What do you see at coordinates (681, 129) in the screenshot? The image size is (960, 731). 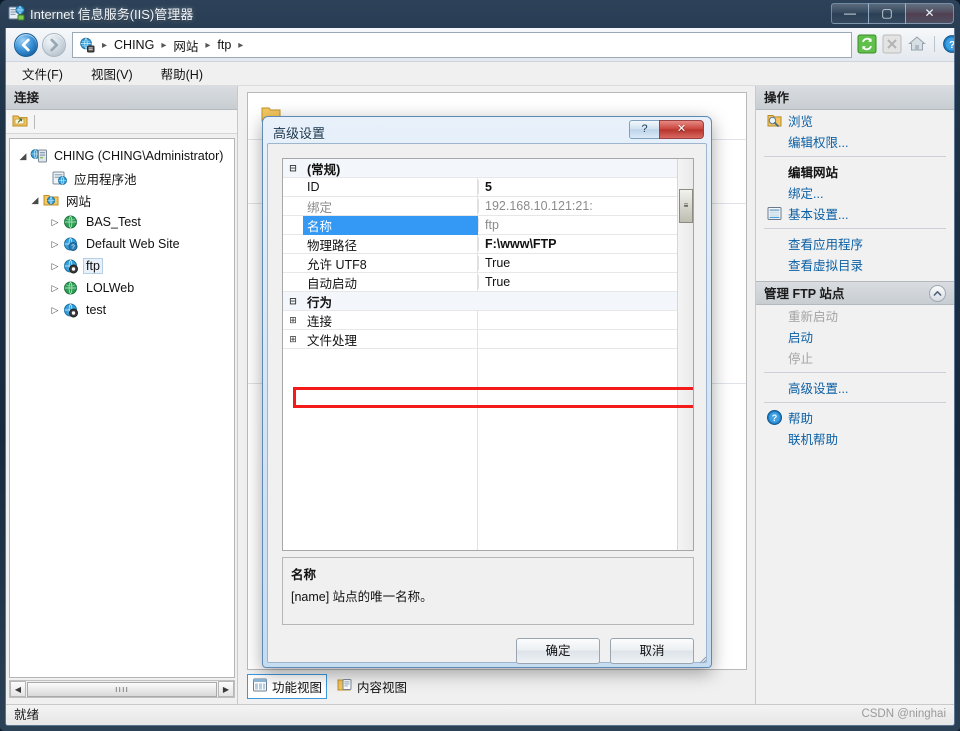 I see `dialog-close-button: ✕` at bounding box center [681, 129].